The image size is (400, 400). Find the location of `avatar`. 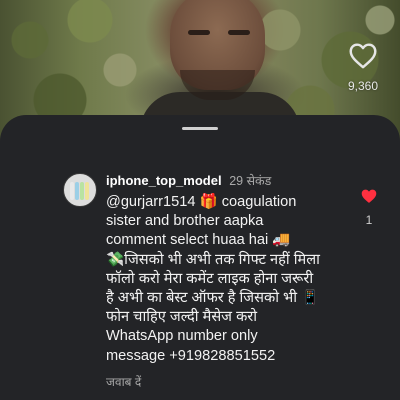

avatar is located at coordinates (80, 190).